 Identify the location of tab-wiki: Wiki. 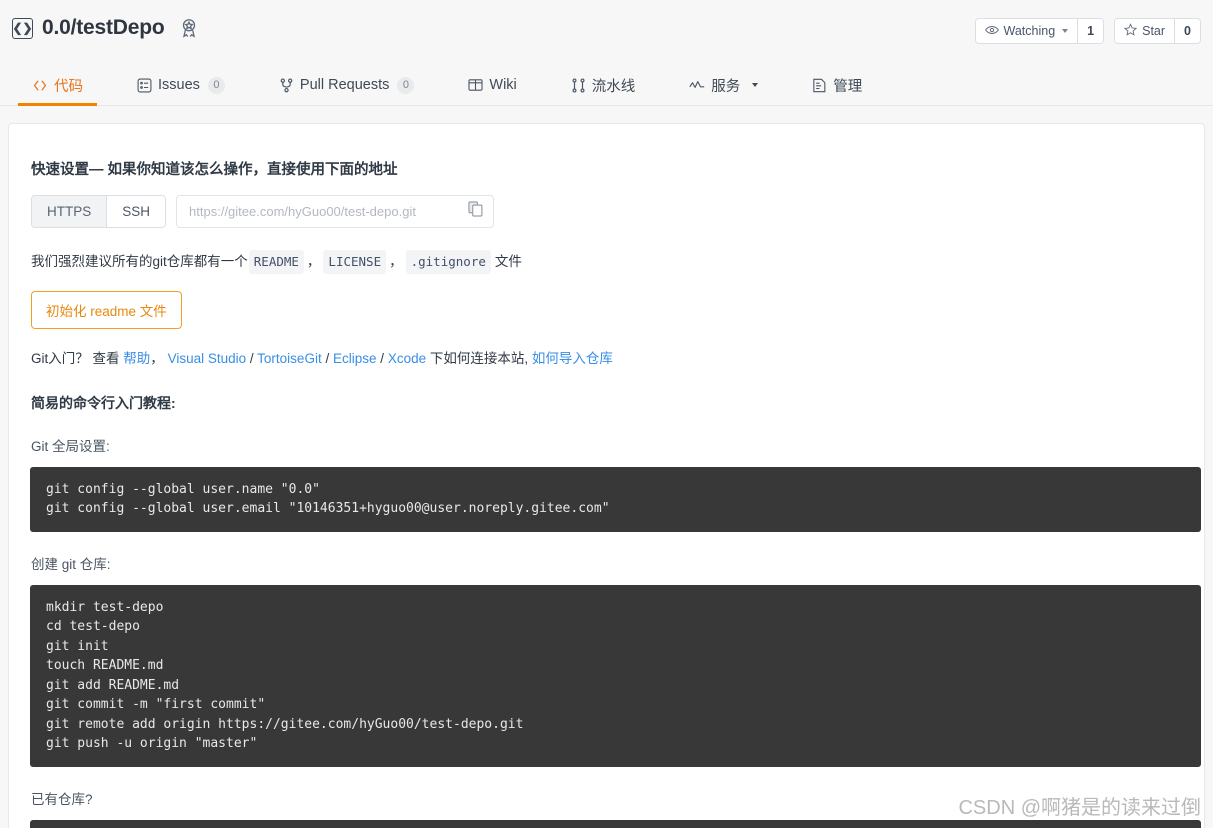
(492, 85).